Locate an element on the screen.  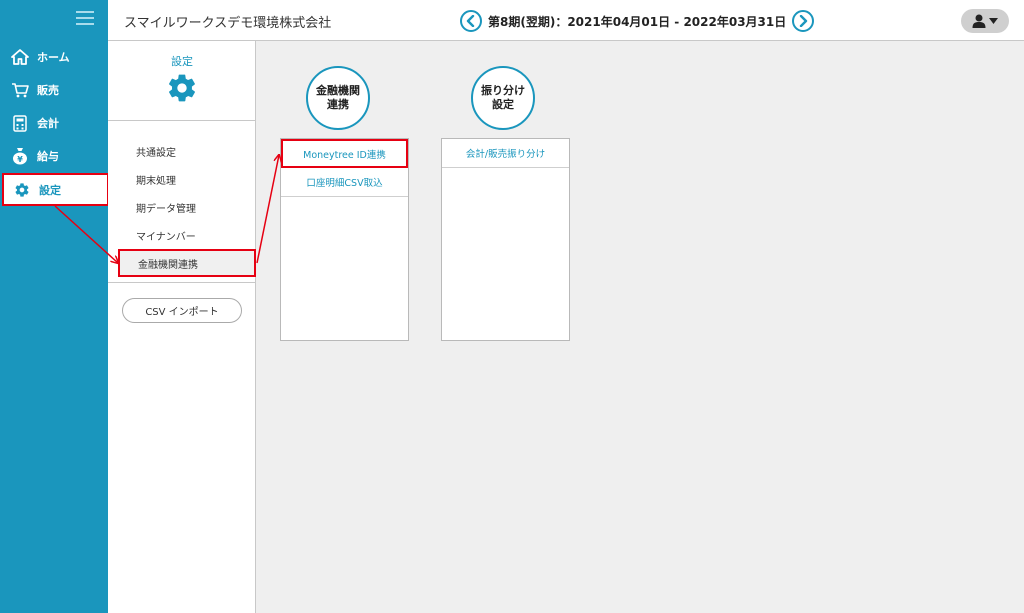
category-label: 金融機関 is located at coordinates (338, 90).